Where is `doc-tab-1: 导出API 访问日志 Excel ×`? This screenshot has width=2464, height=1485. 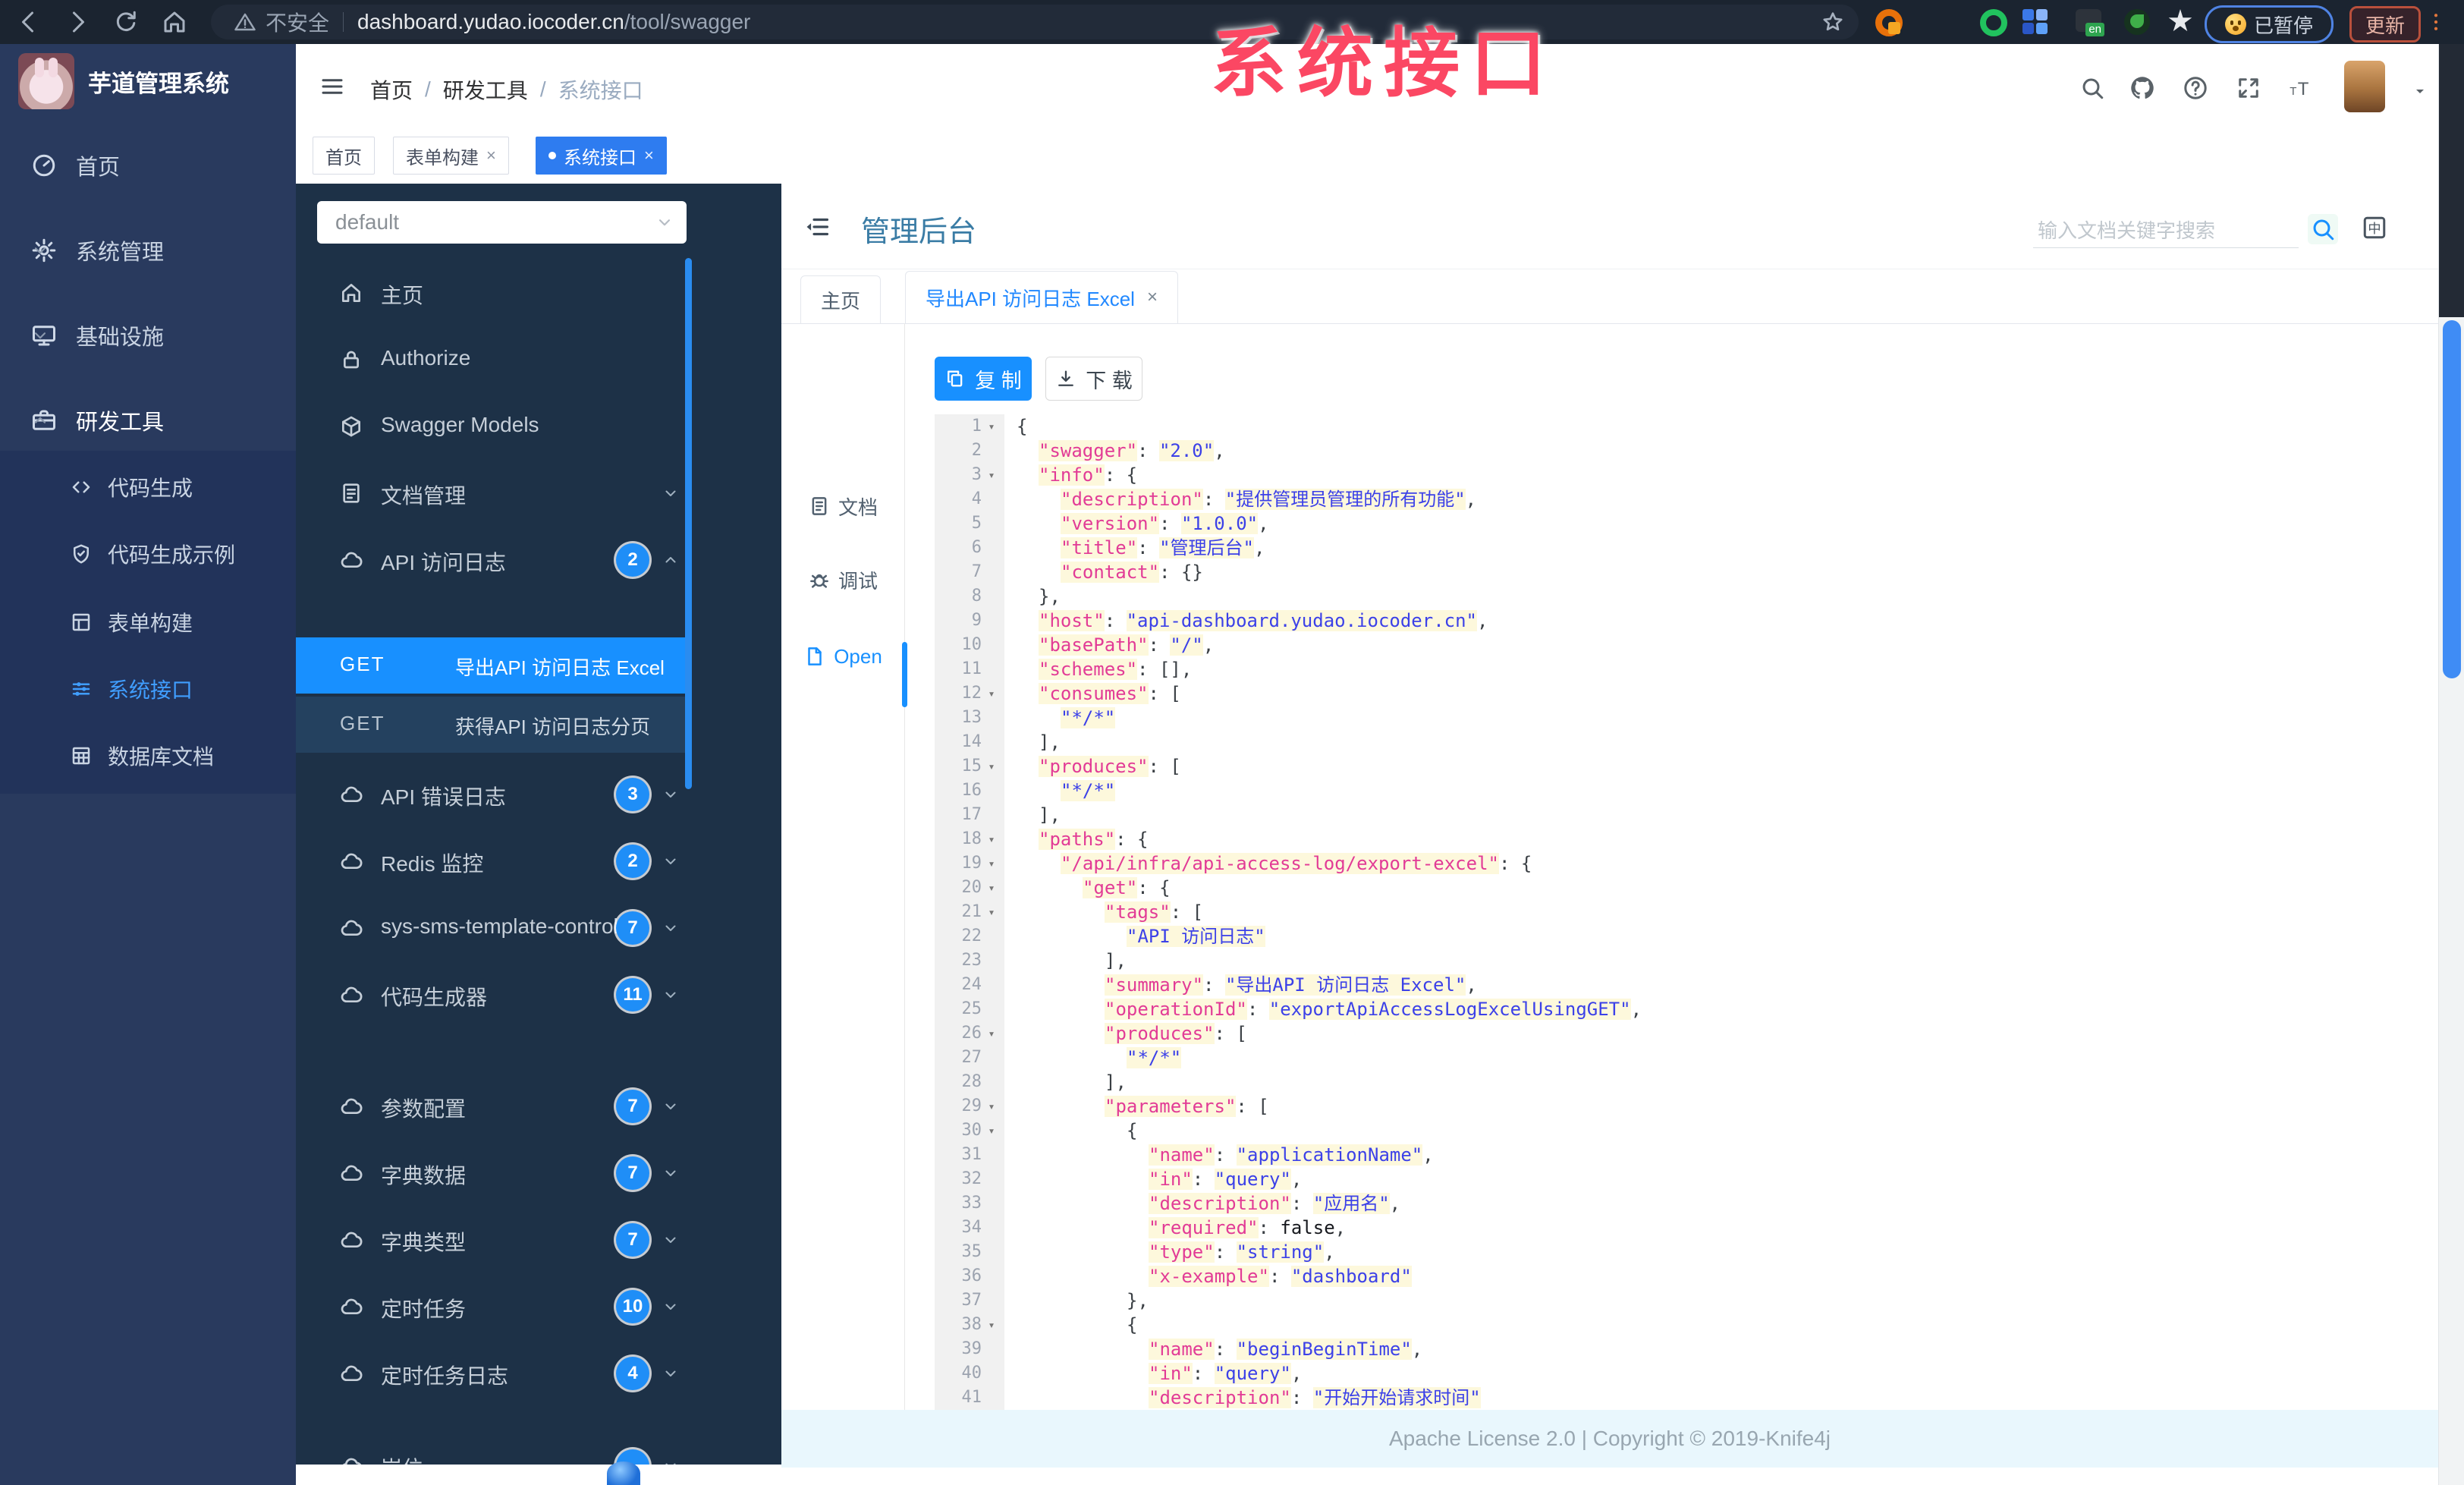
doc-tab-1: 导出API 访问日志 Excel × is located at coordinates (1041, 297).